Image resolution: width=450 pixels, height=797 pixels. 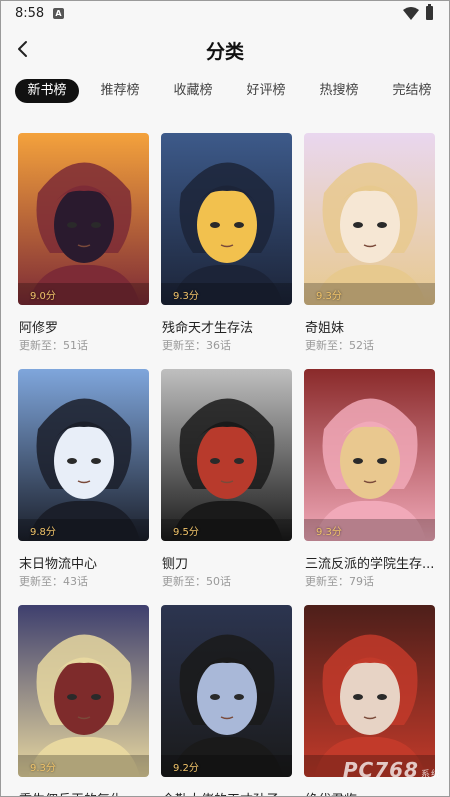 I want to click on ranking-tabs: 新书榜 推荐榜 收藏榜 好评榜 热搜榜 完结榜, so click(x=225, y=92).